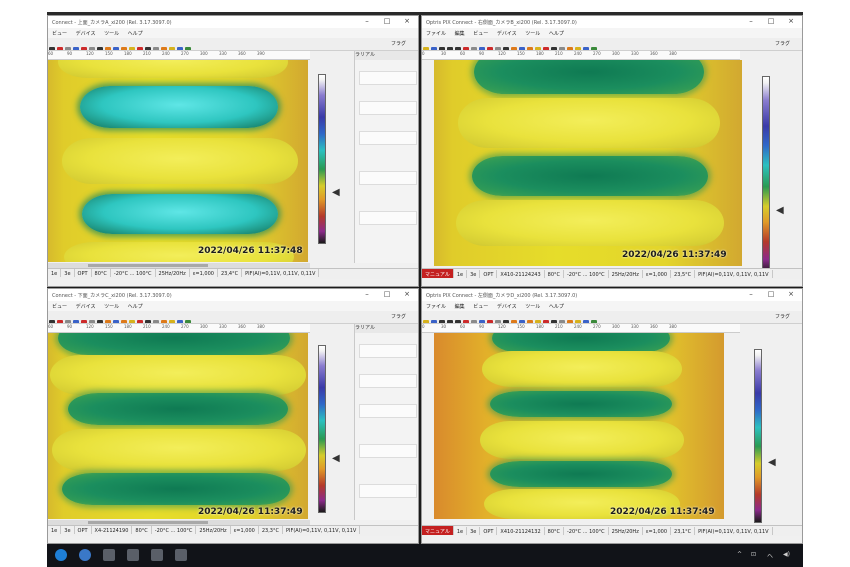  Describe the element at coordinates (770, 555) in the screenshot. I see `tray-ime-icon: ヘ` at that location.